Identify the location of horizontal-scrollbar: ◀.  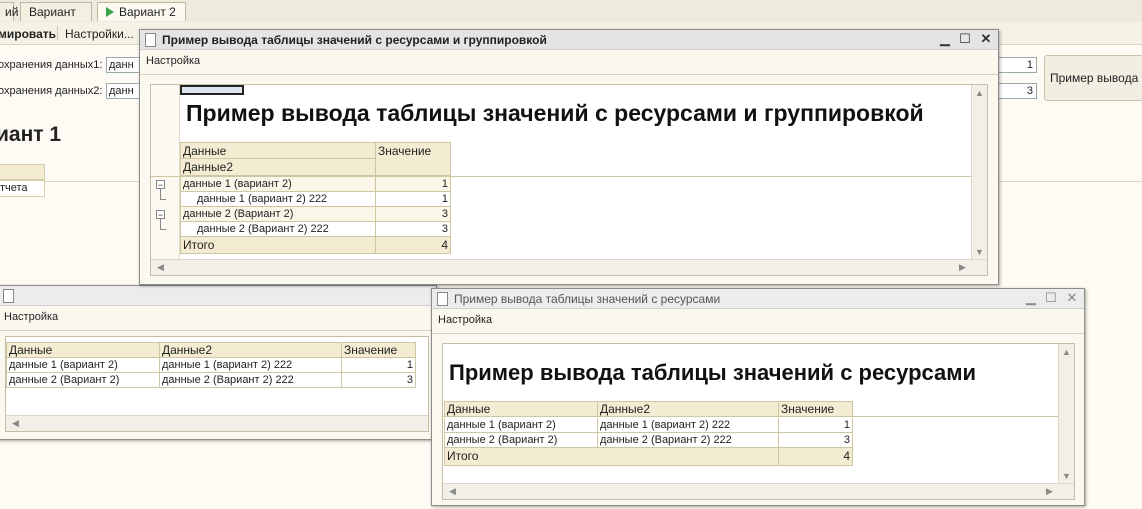
(217, 423).